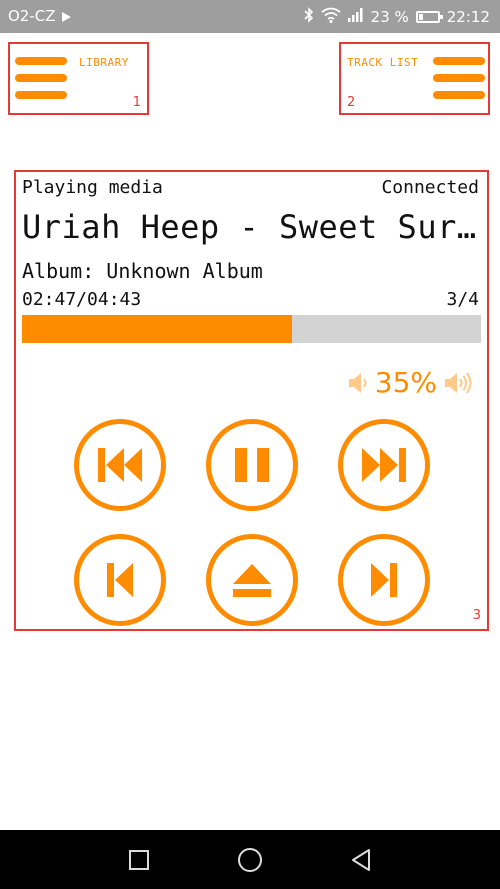 The image size is (500, 889). Describe the element at coordinates (414, 78) in the screenshot. I see `track-list-button: TRACK LIST 2` at that location.